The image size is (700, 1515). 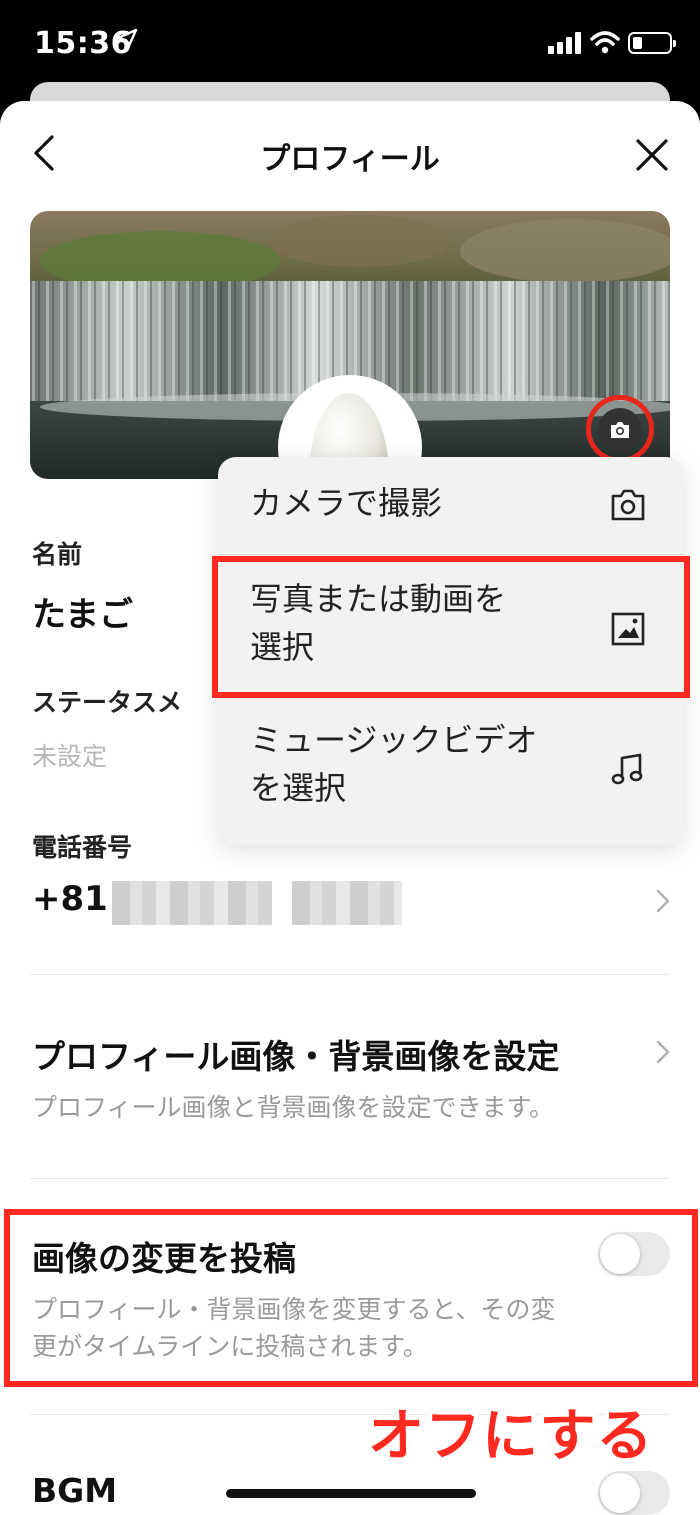 I want to click on home-indicator, so click(x=351, y=1493).